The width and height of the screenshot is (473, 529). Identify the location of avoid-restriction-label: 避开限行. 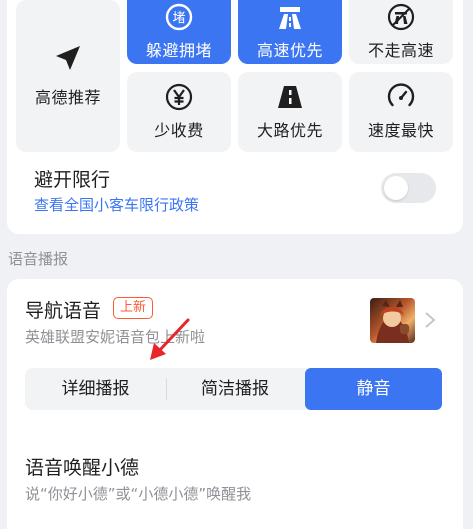
(72, 180).